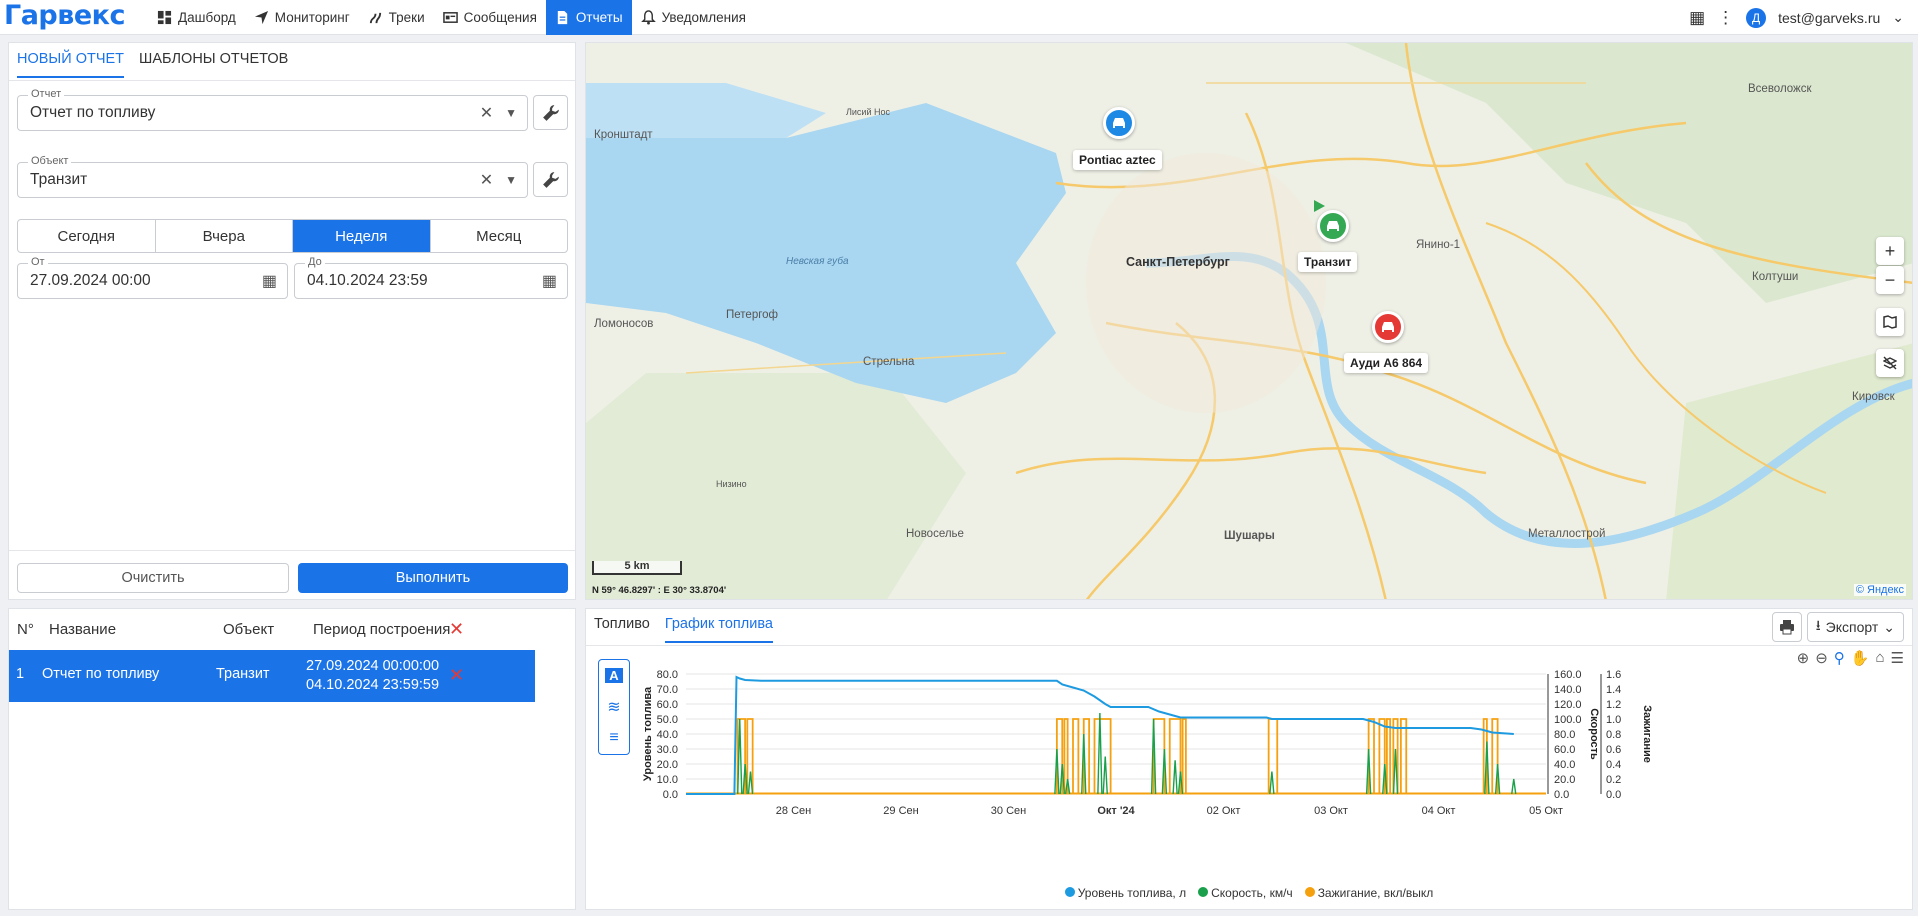  What do you see at coordinates (703, 17) in the screenshot?
I see `nav-notifications-label: Уведомления` at bounding box center [703, 17].